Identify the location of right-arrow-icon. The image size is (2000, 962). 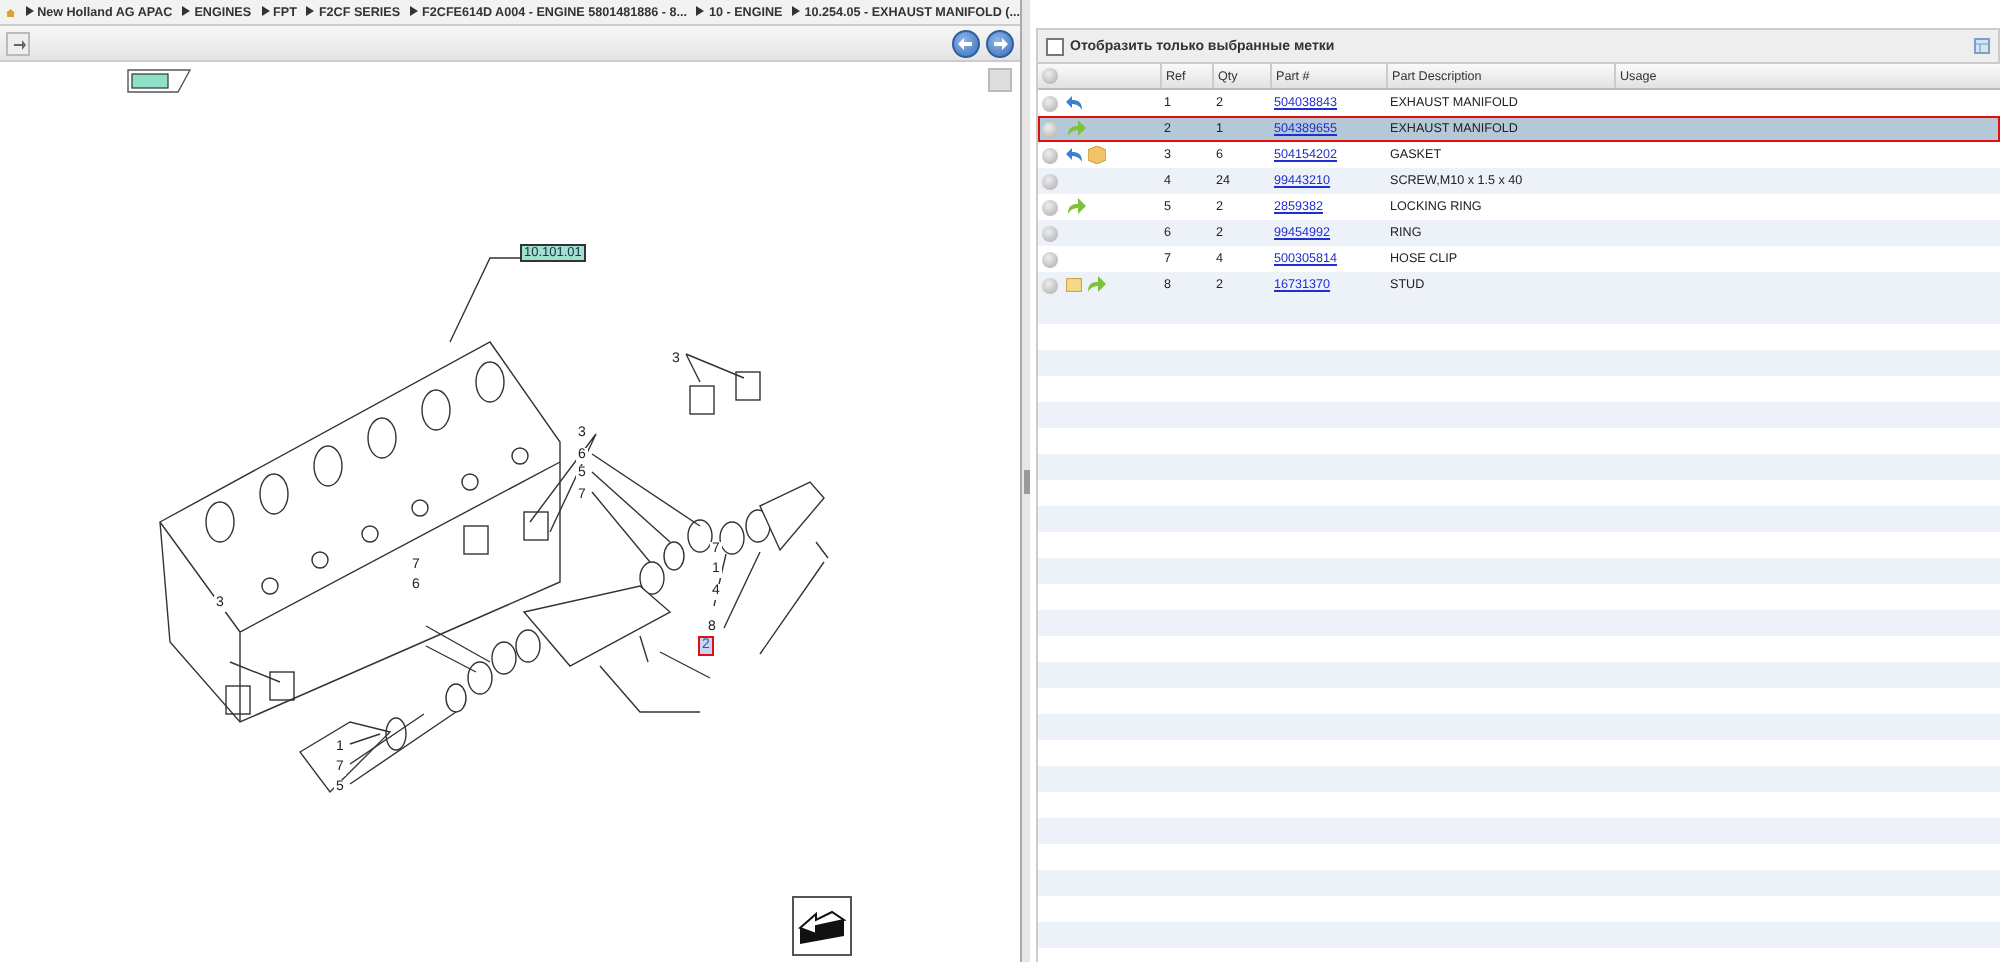
(1000, 43).